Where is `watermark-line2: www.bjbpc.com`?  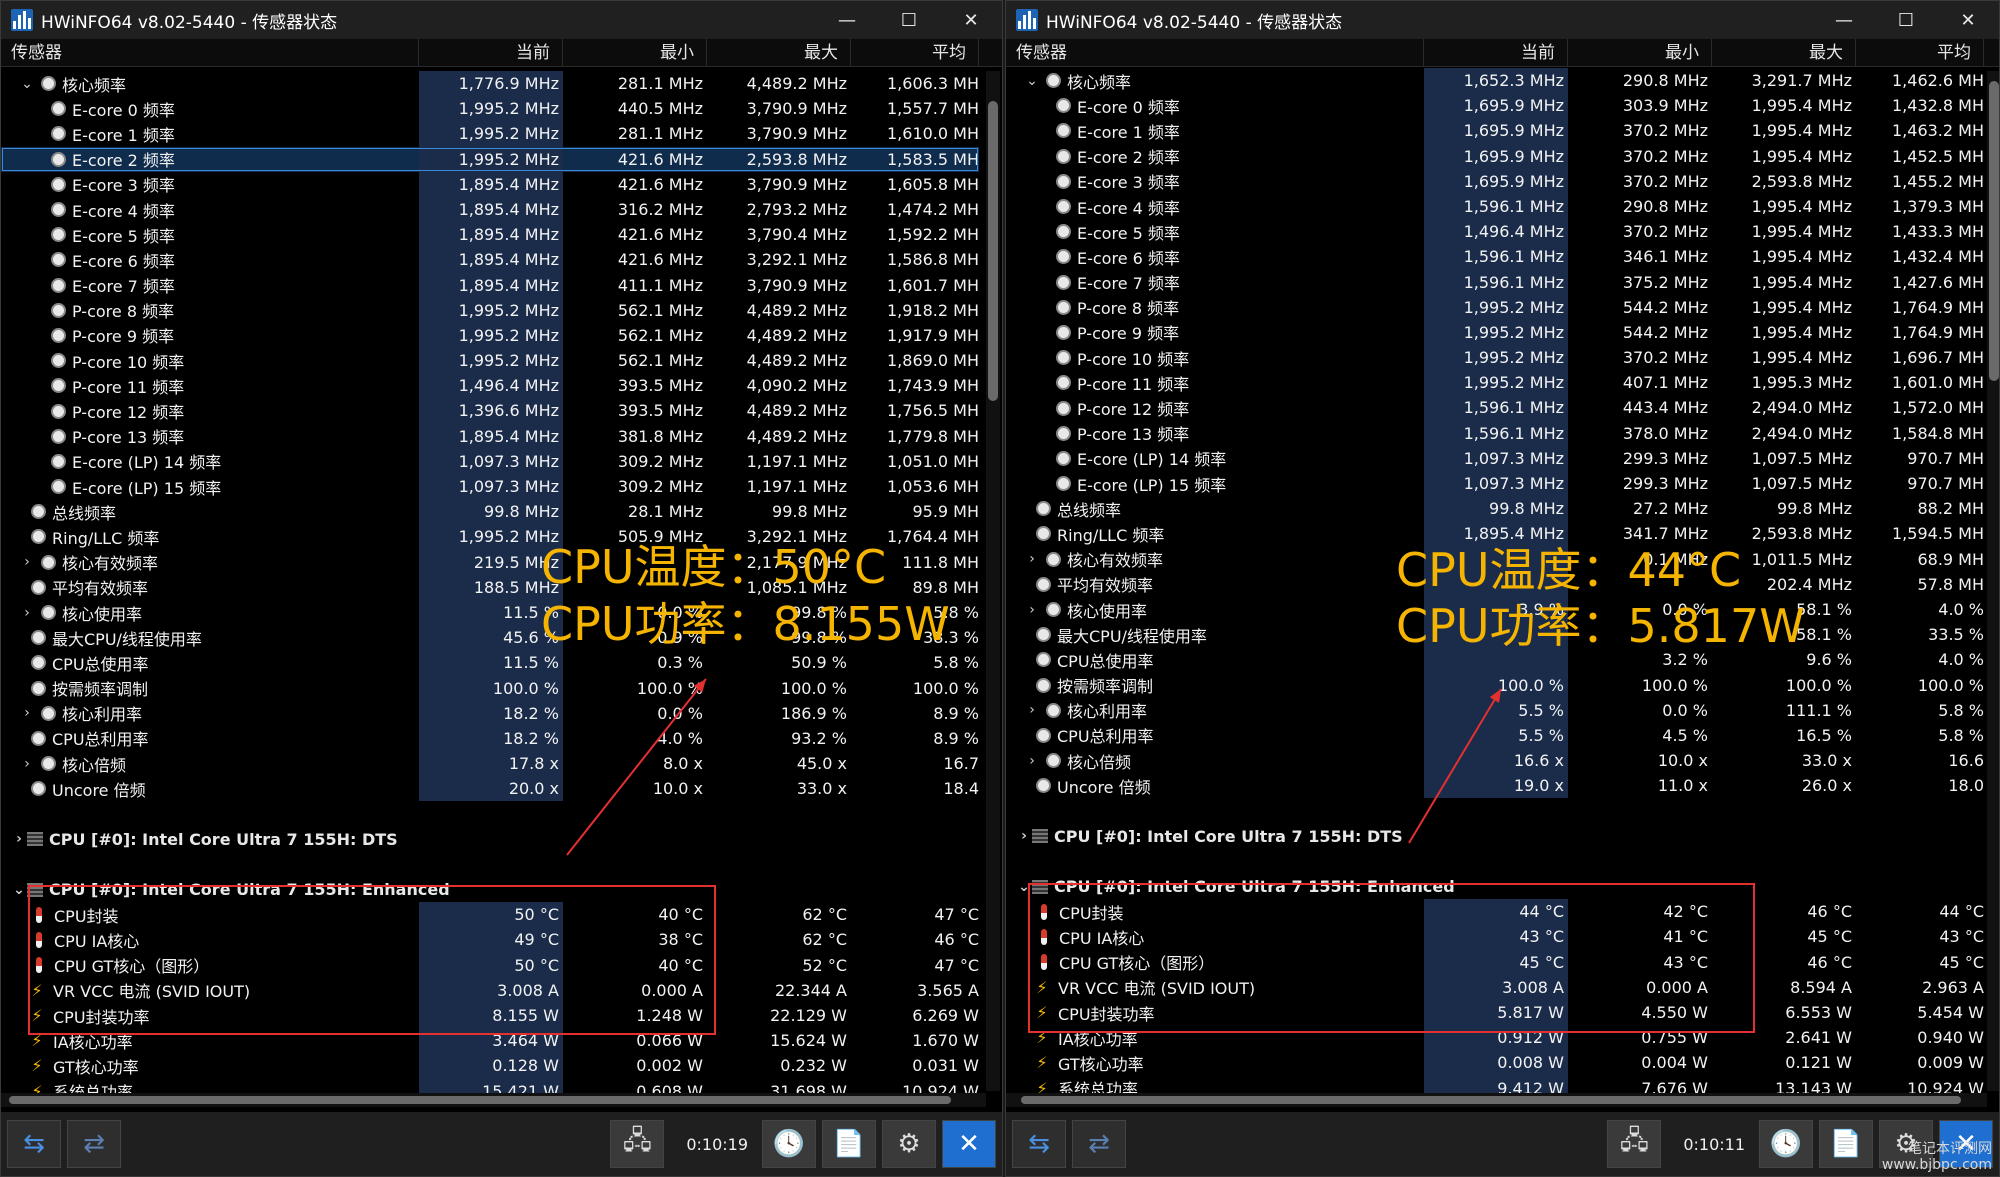 watermark-line2: www.bjbpc.com is located at coordinates (1936, 1165).